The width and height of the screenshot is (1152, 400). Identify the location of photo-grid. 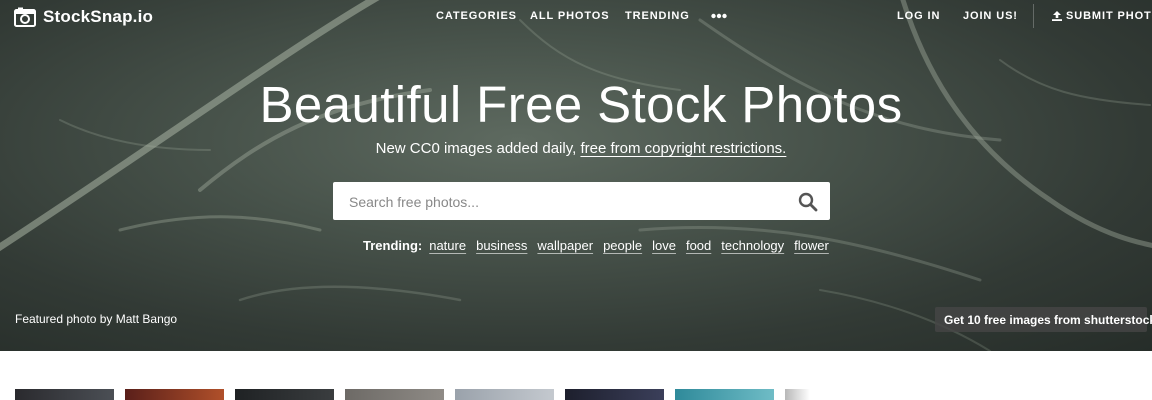
(576, 394).